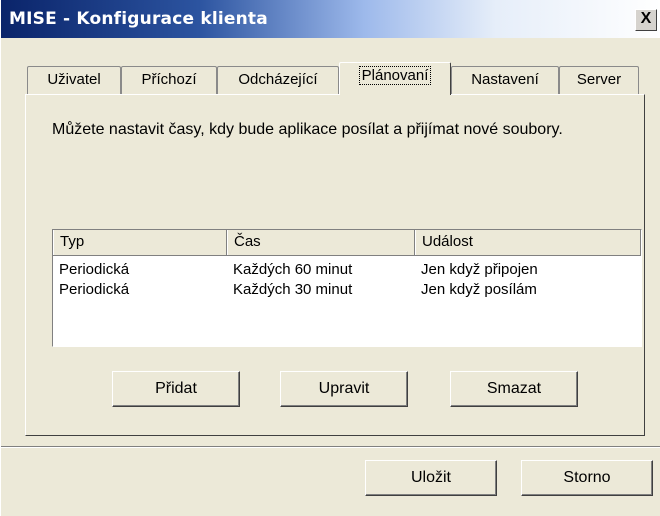  I want to click on tab-nastaveni: Nastavení, so click(505, 80).